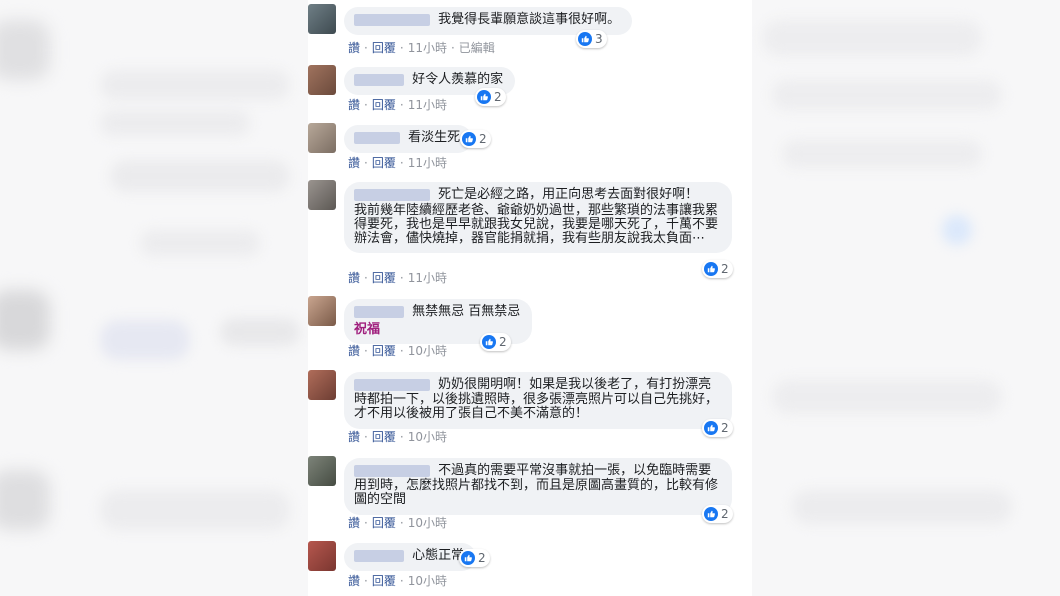  I want to click on comment-text: 好令人羨慕的家, so click(458, 79).